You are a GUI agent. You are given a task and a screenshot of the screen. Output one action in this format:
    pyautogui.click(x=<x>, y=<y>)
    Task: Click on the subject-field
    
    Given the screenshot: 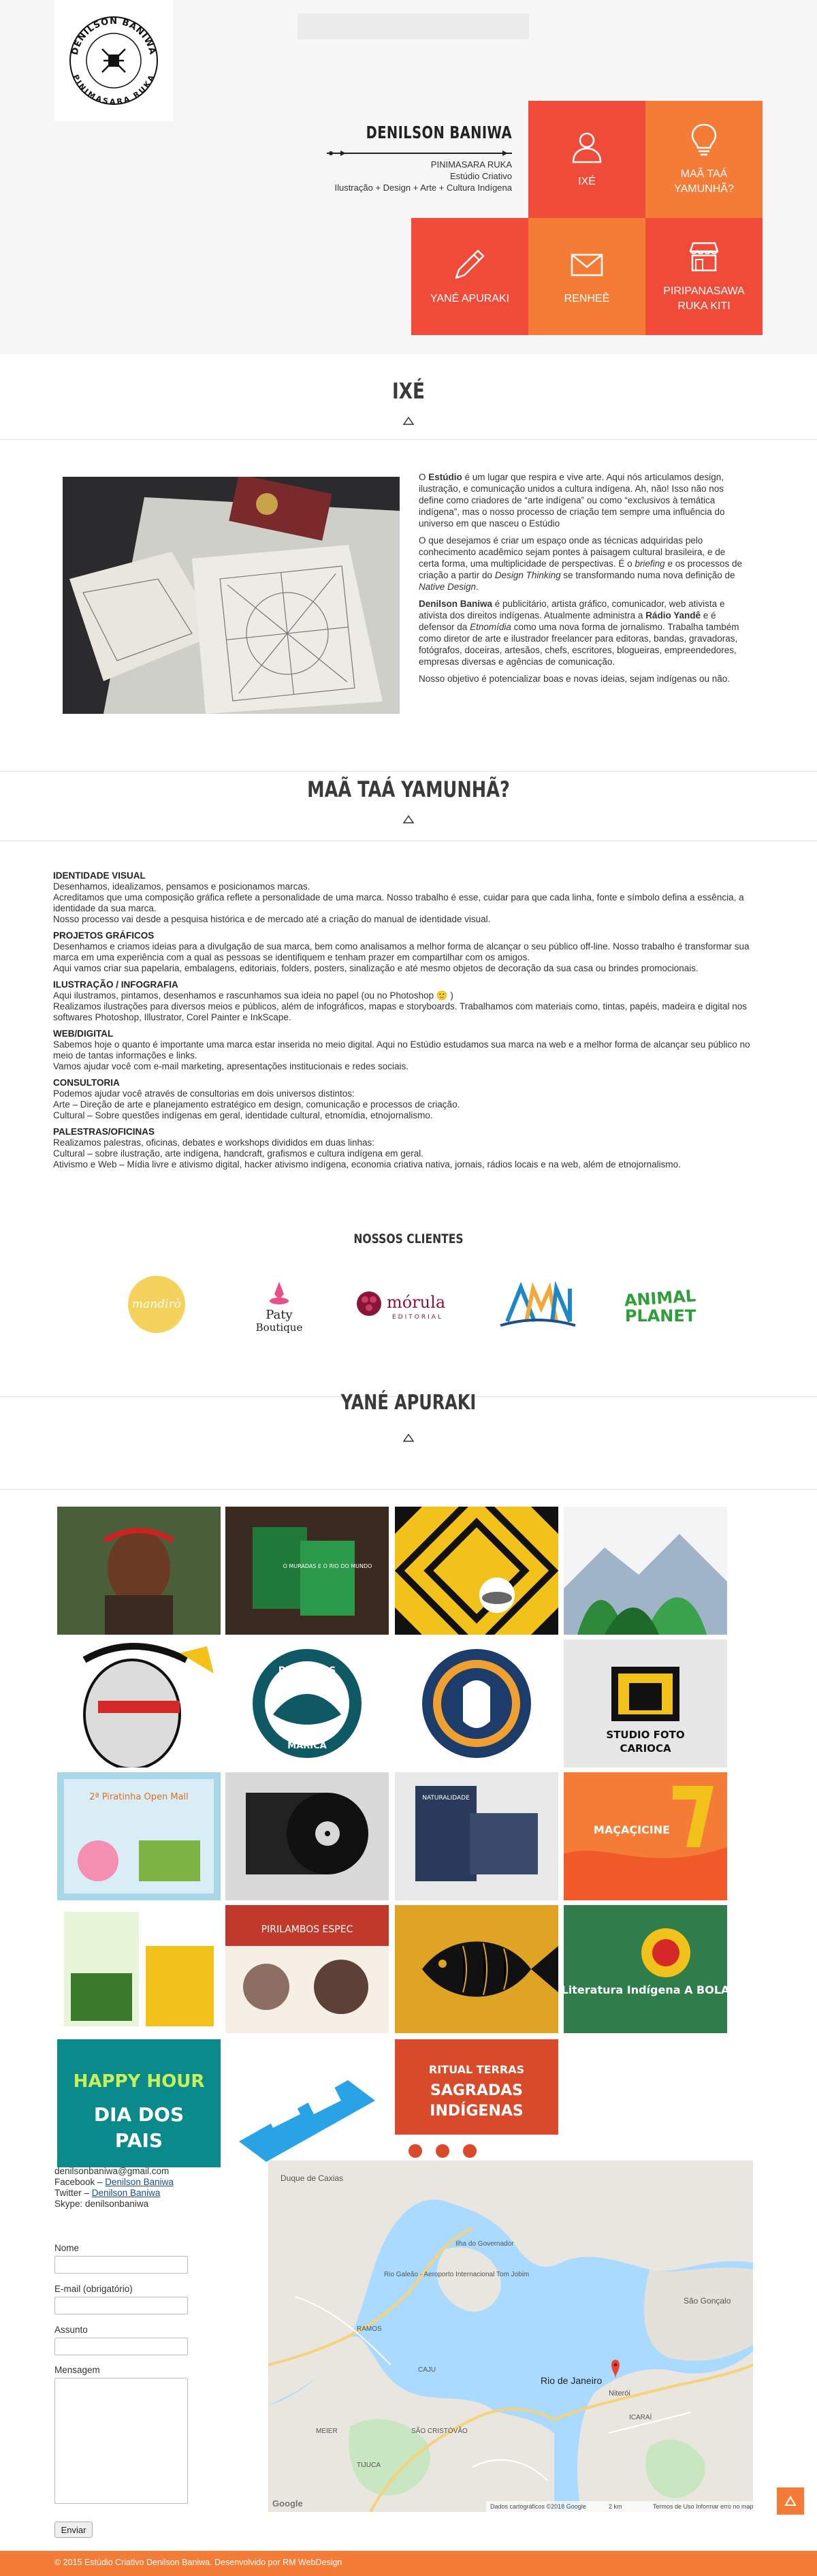 What is the action you would take?
    pyautogui.click(x=121, y=2346)
    